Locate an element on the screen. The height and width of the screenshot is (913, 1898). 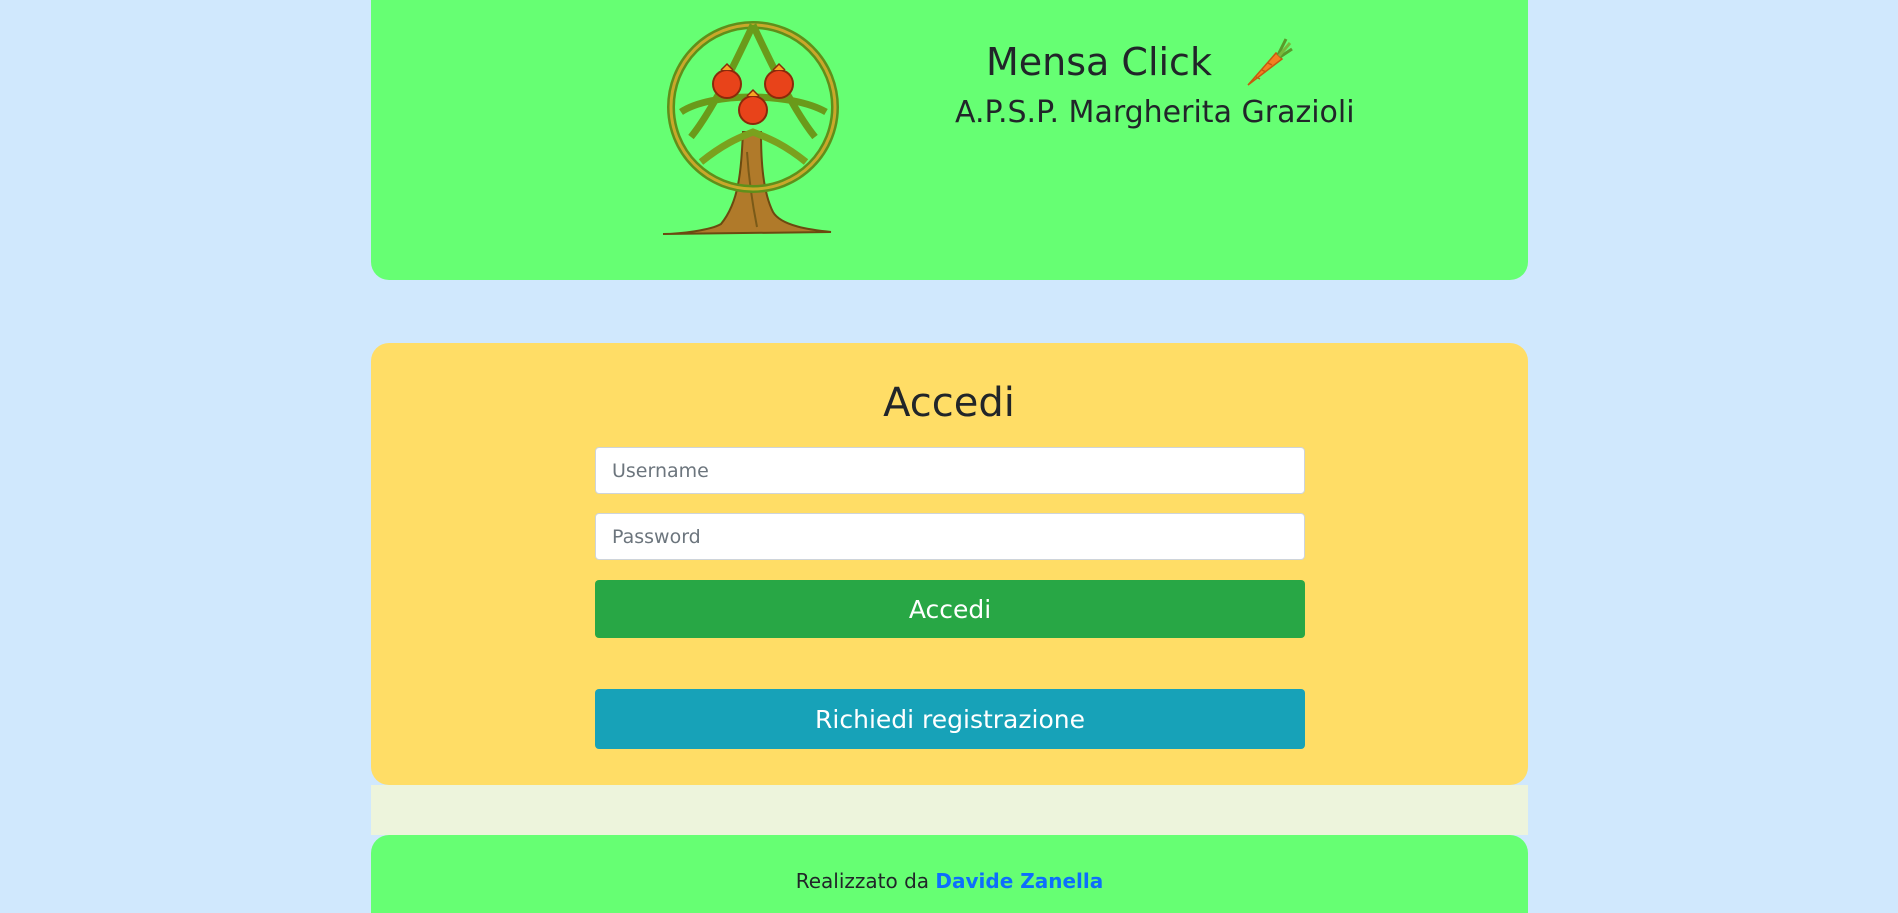
password-input is located at coordinates (950, 536).